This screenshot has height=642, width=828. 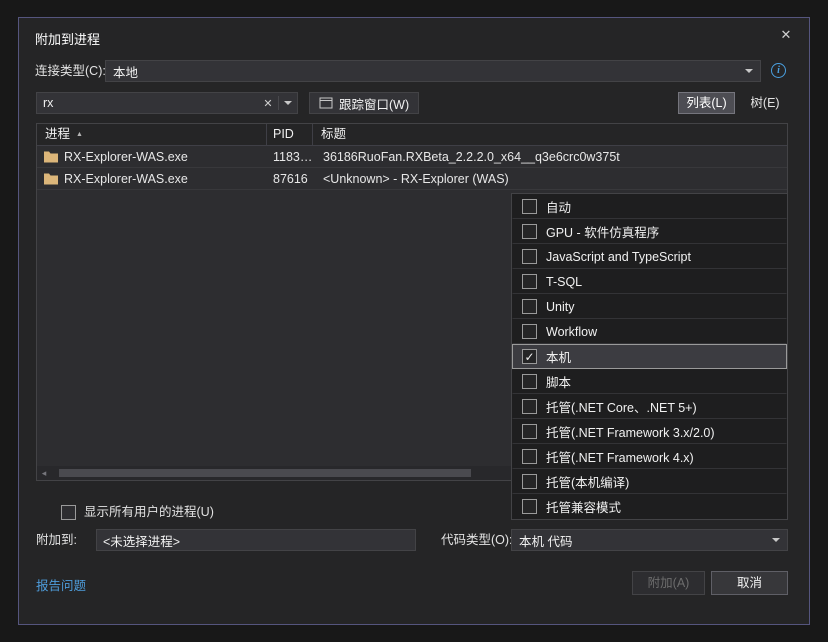 What do you see at coordinates (649, 206) in the screenshot?
I see `code-type-option: 自动` at bounding box center [649, 206].